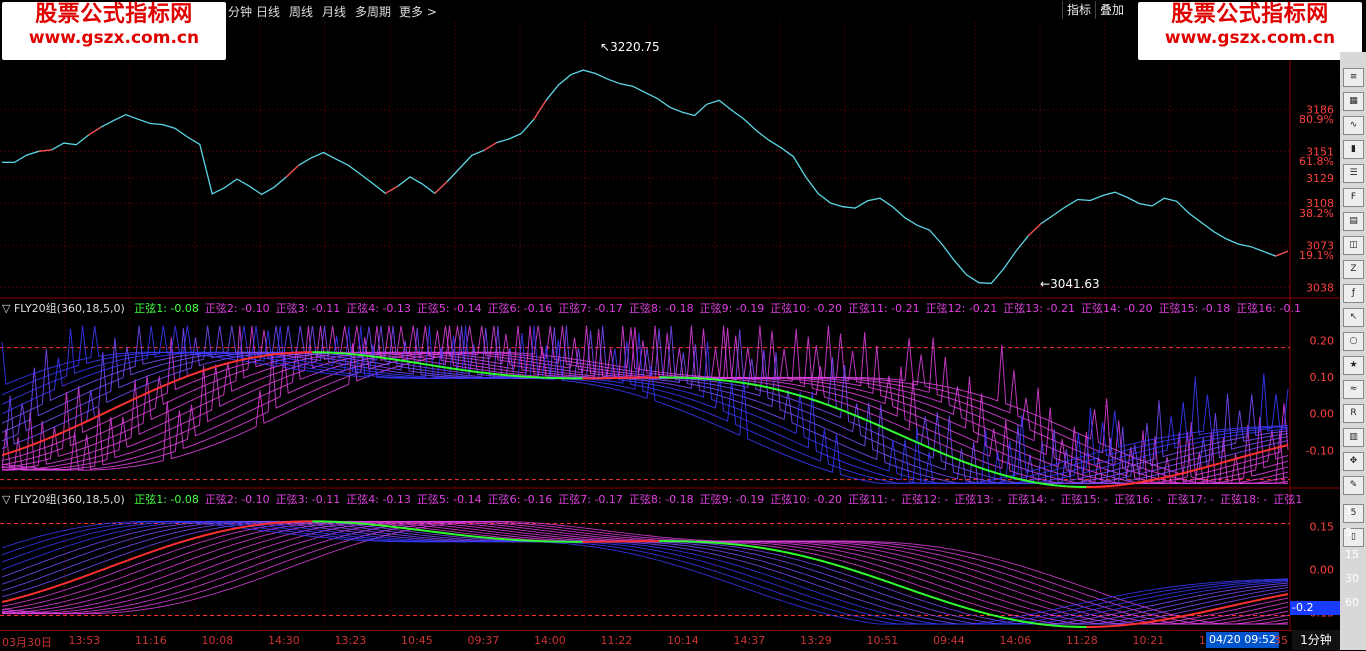 Image resolution: width=1366 pixels, height=651 pixels. I want to click on period-num: 1, so click(1348, 510).